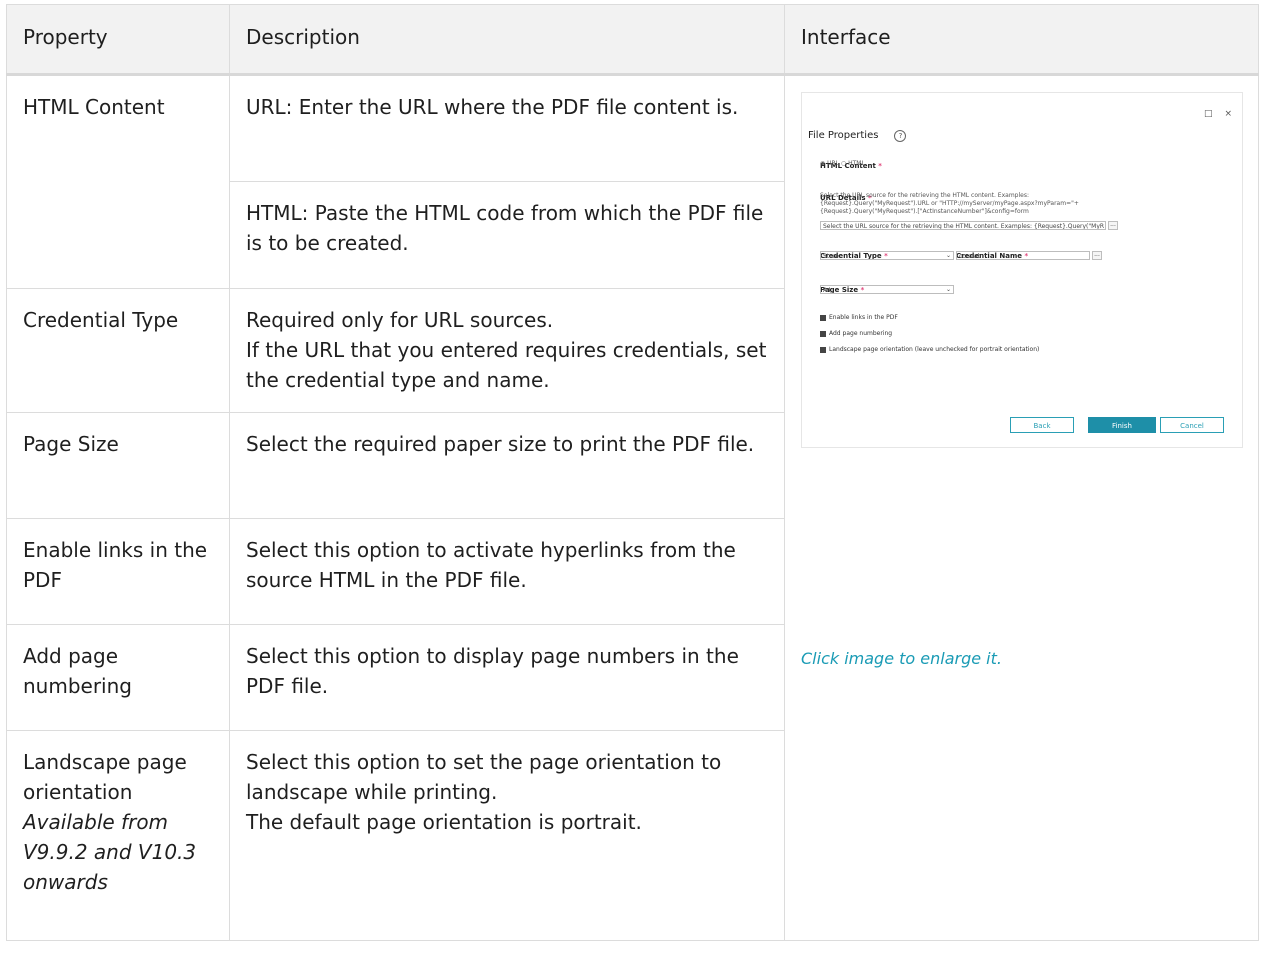 The width and height of the screenshot is (1266, 959). What do you see at coordinates (1122, 425) in the screenshot?
I see `finish-button: Finish` at bounding box center [1122, 425].